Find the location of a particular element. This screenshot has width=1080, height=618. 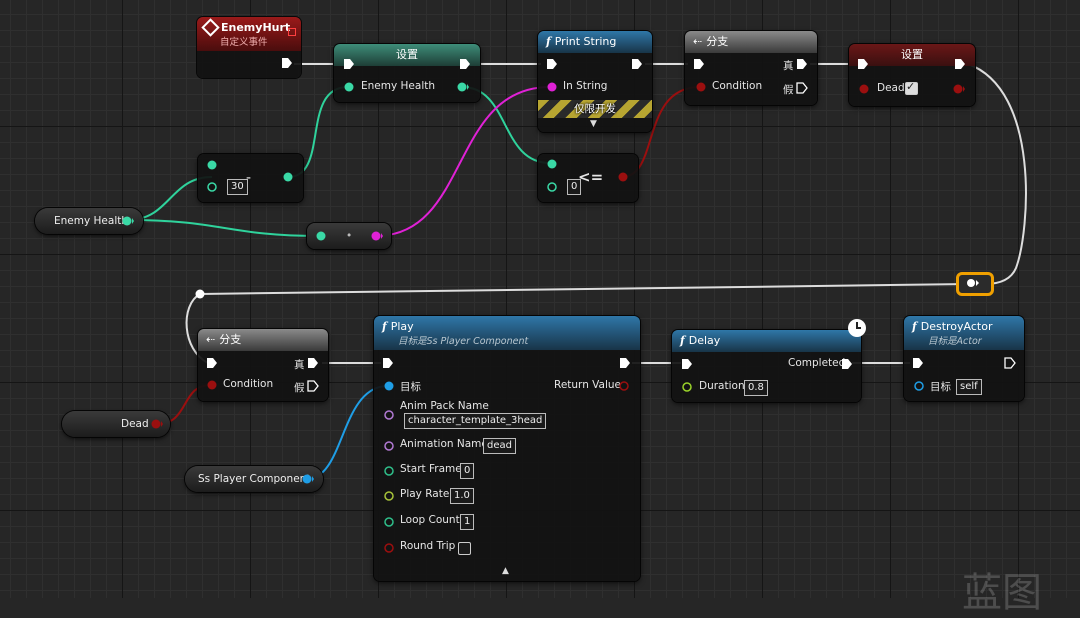

destroy-target-label: 目标 is located at coordinates (940, 387).